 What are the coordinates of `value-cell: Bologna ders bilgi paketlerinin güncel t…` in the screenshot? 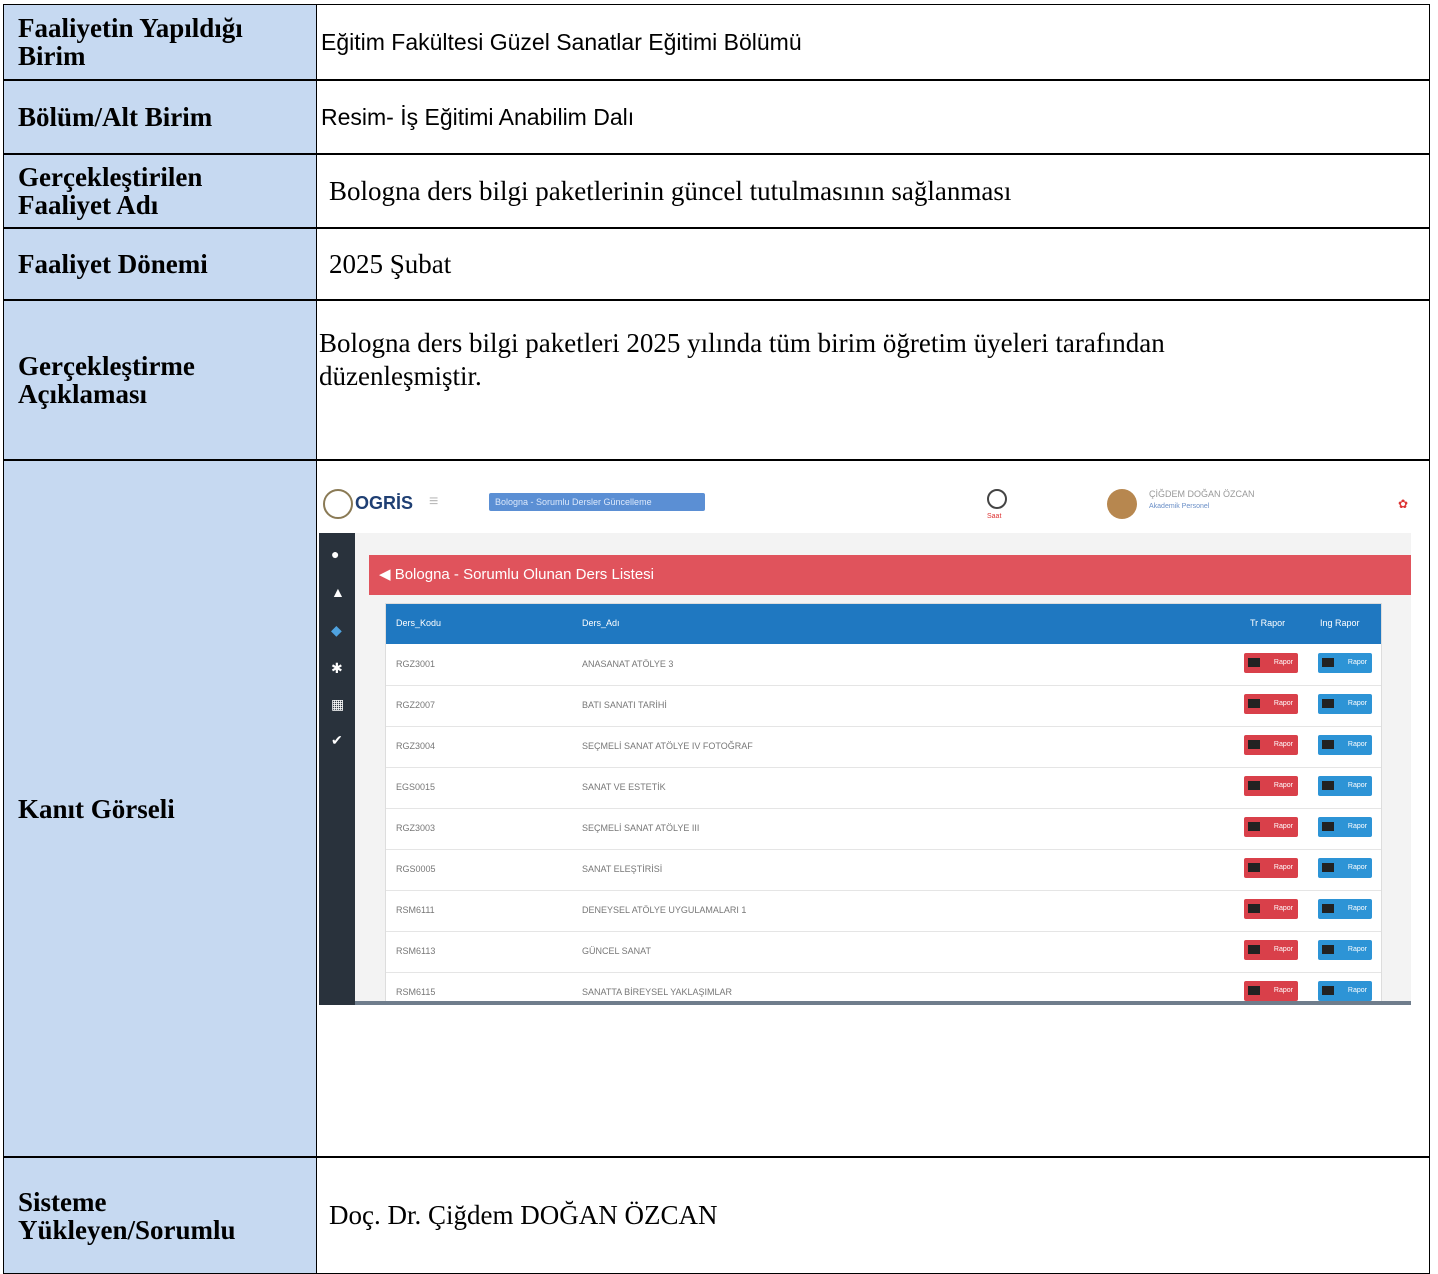 It's located at (873, 191).